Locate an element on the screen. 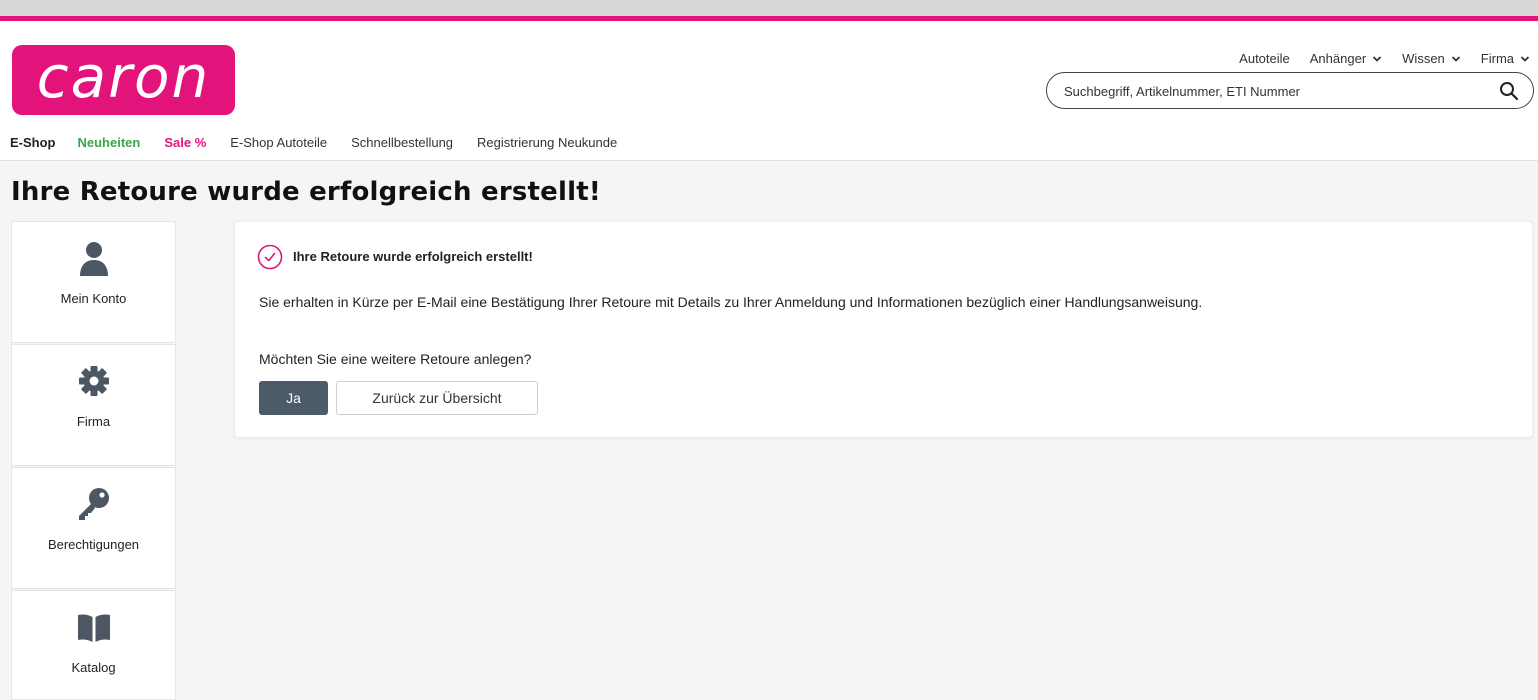 This screenshot has height=700, width=1538. nav-eshop: E-Shop is located at coordinates (33, 142).